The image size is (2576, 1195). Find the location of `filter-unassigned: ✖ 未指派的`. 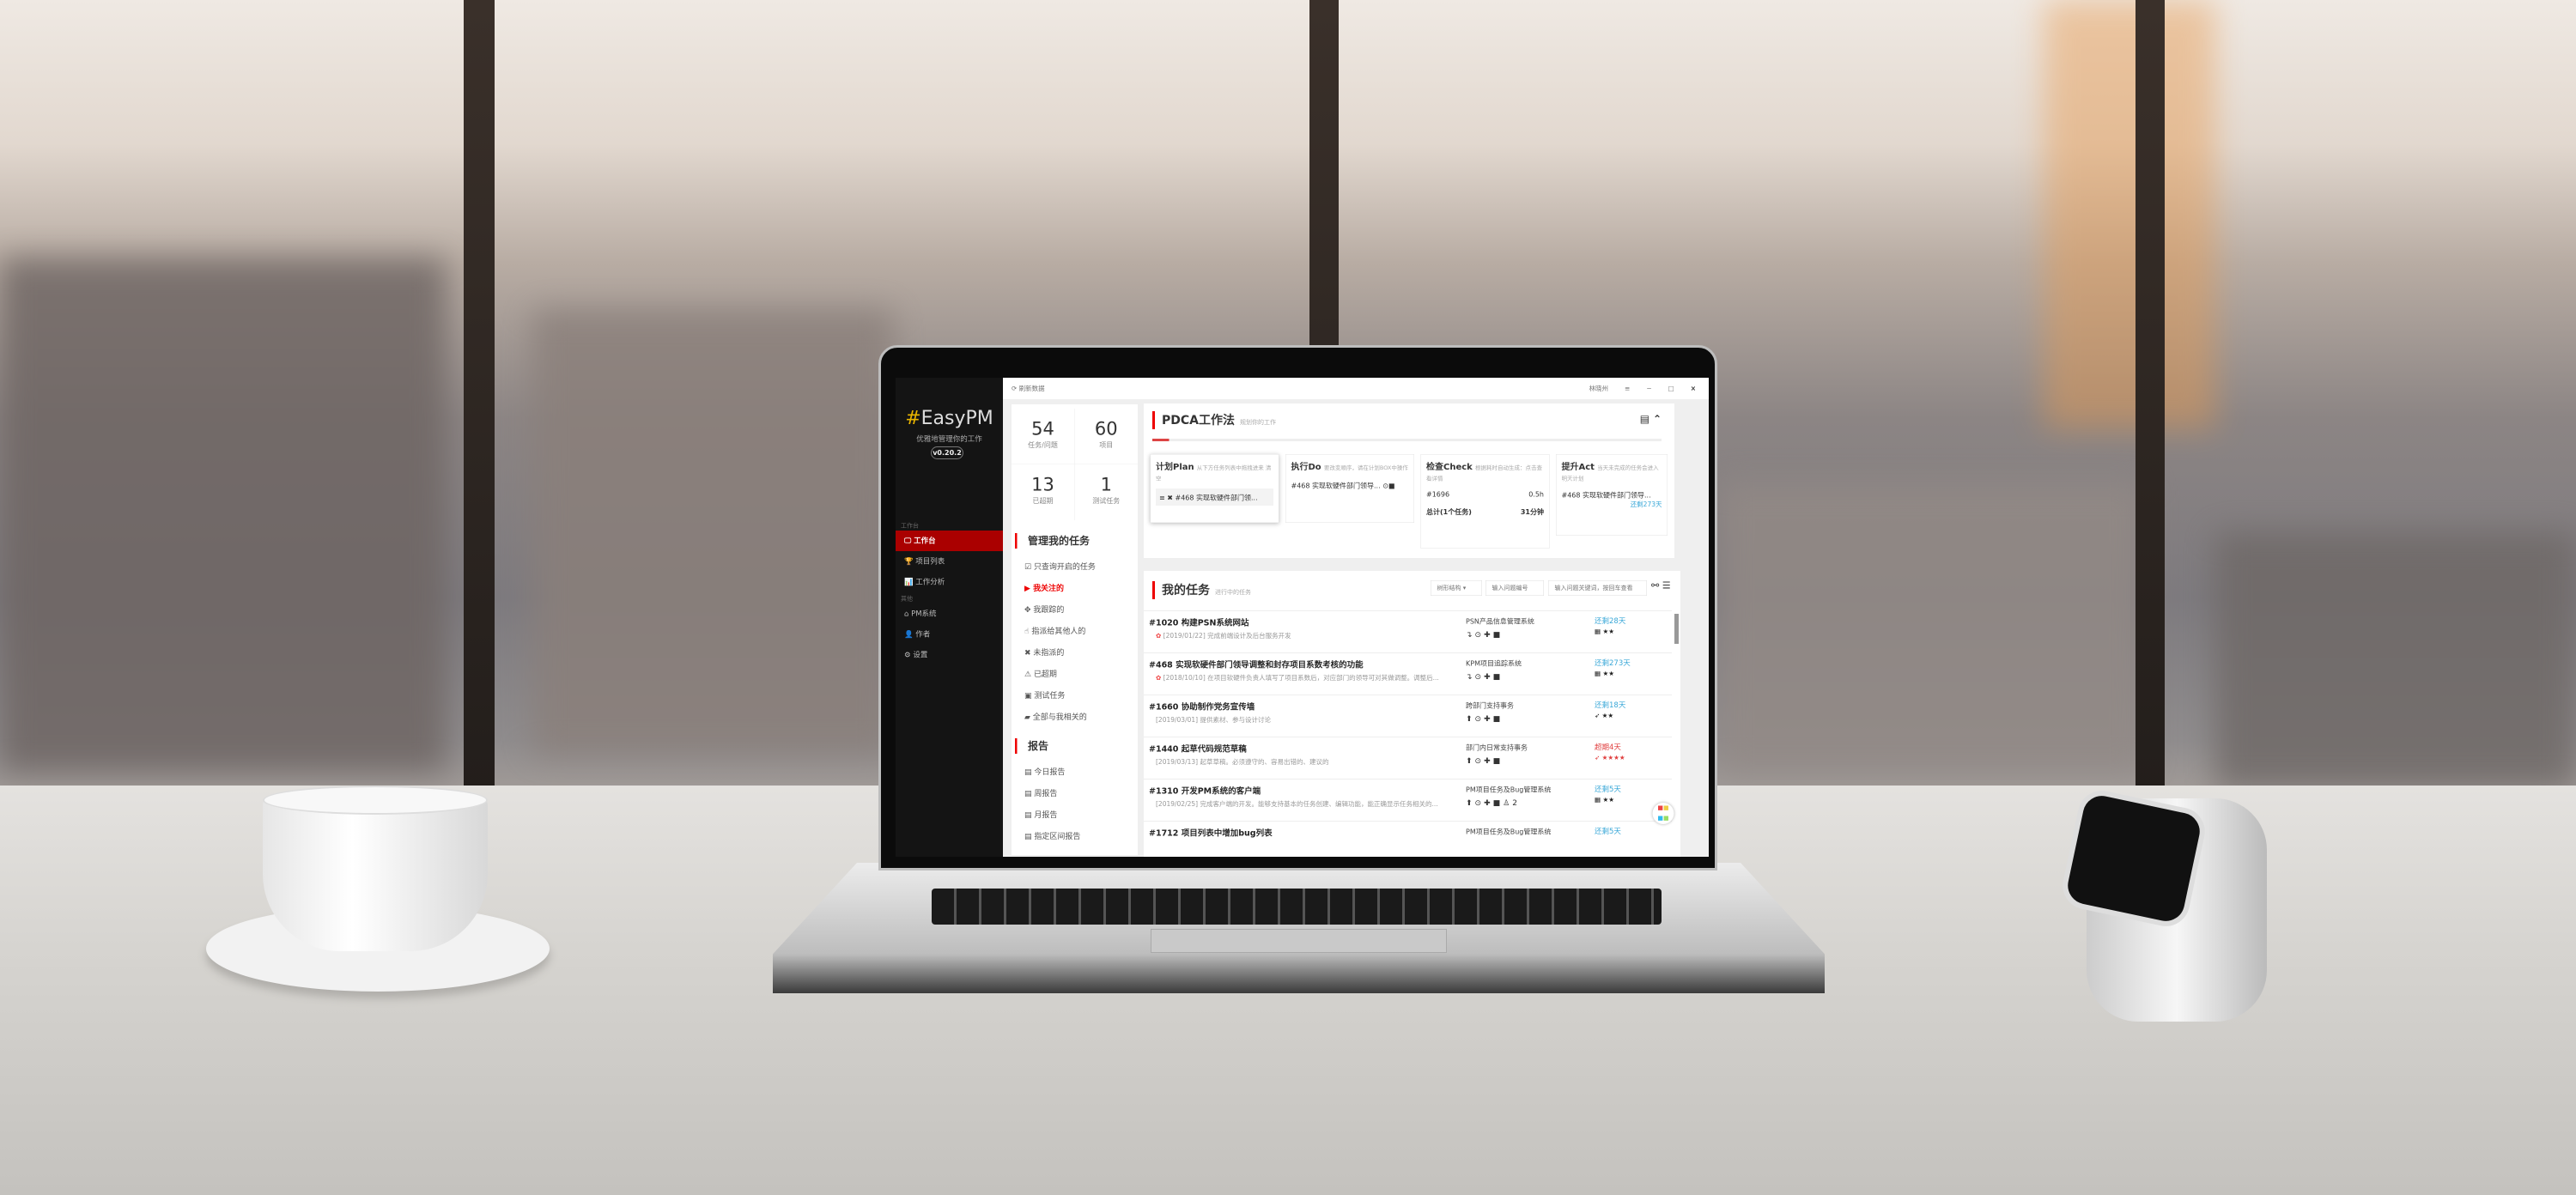

filter-unassigned: ✖ 未指派的 is located at coordinates (1075, 653).